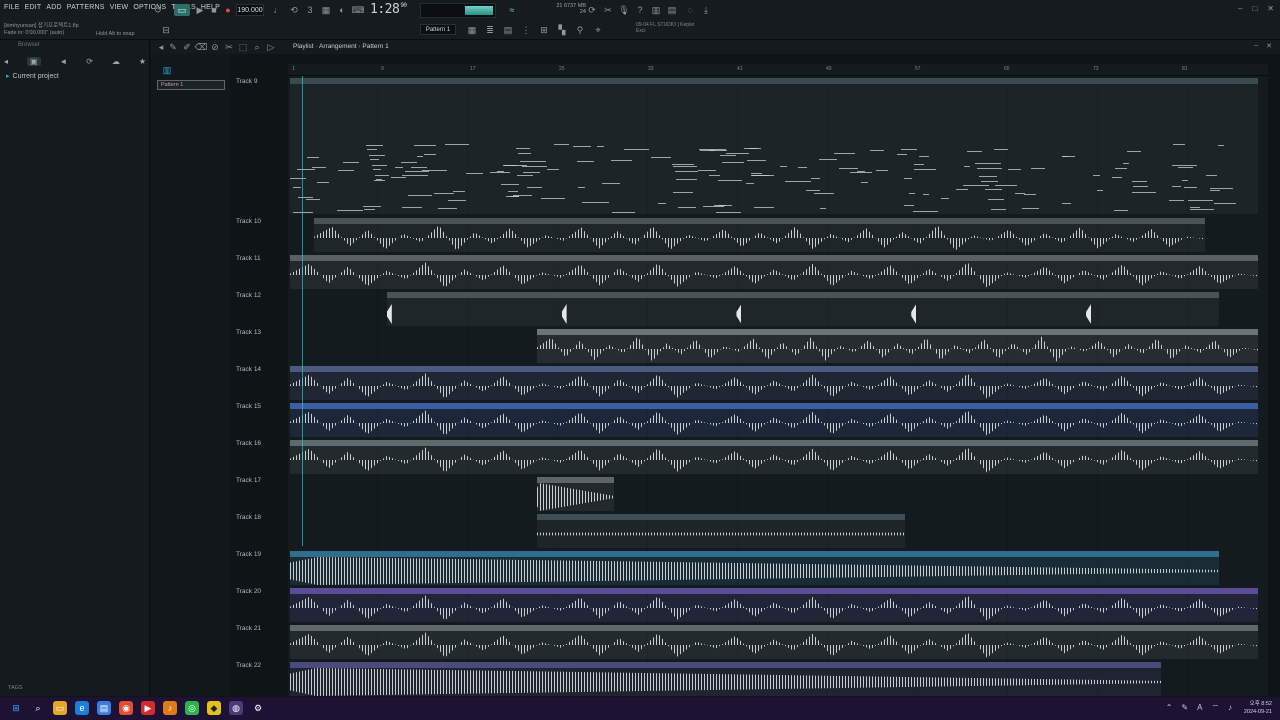 The height and width of the screenshot is (720, 1280). What do you see at coordinates (33, 7) in the screenshot?
I see `menu-edit: EDIT` at bounding box center [33, 7].